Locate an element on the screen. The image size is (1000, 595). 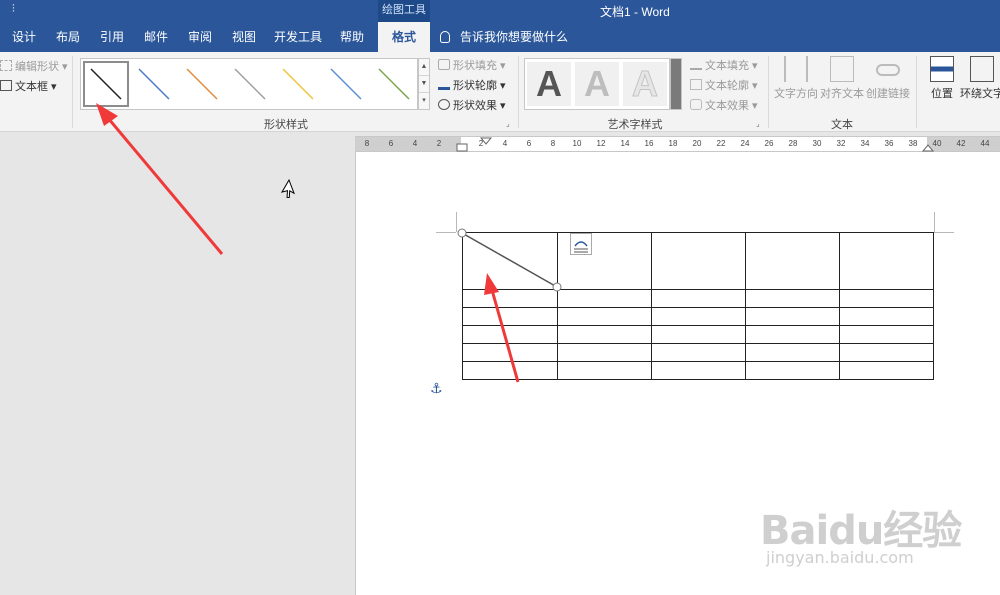
text-box-button: 文本框 ▾ is located at coordinates (28, 86).